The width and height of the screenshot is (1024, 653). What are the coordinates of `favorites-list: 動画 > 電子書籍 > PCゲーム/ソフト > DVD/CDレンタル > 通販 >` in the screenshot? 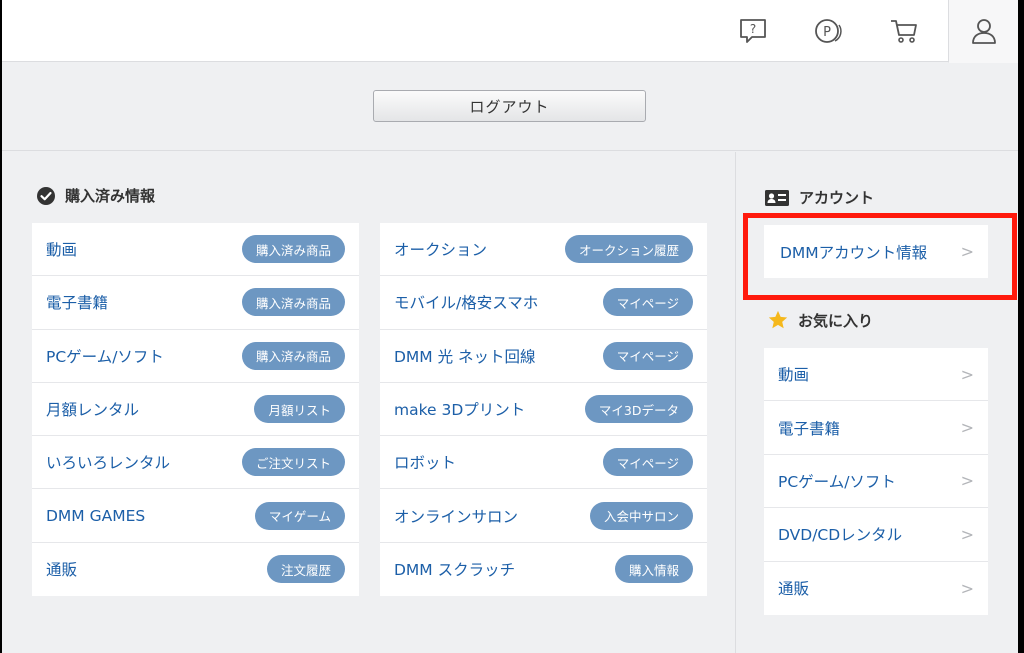 It's located at (876, 481).